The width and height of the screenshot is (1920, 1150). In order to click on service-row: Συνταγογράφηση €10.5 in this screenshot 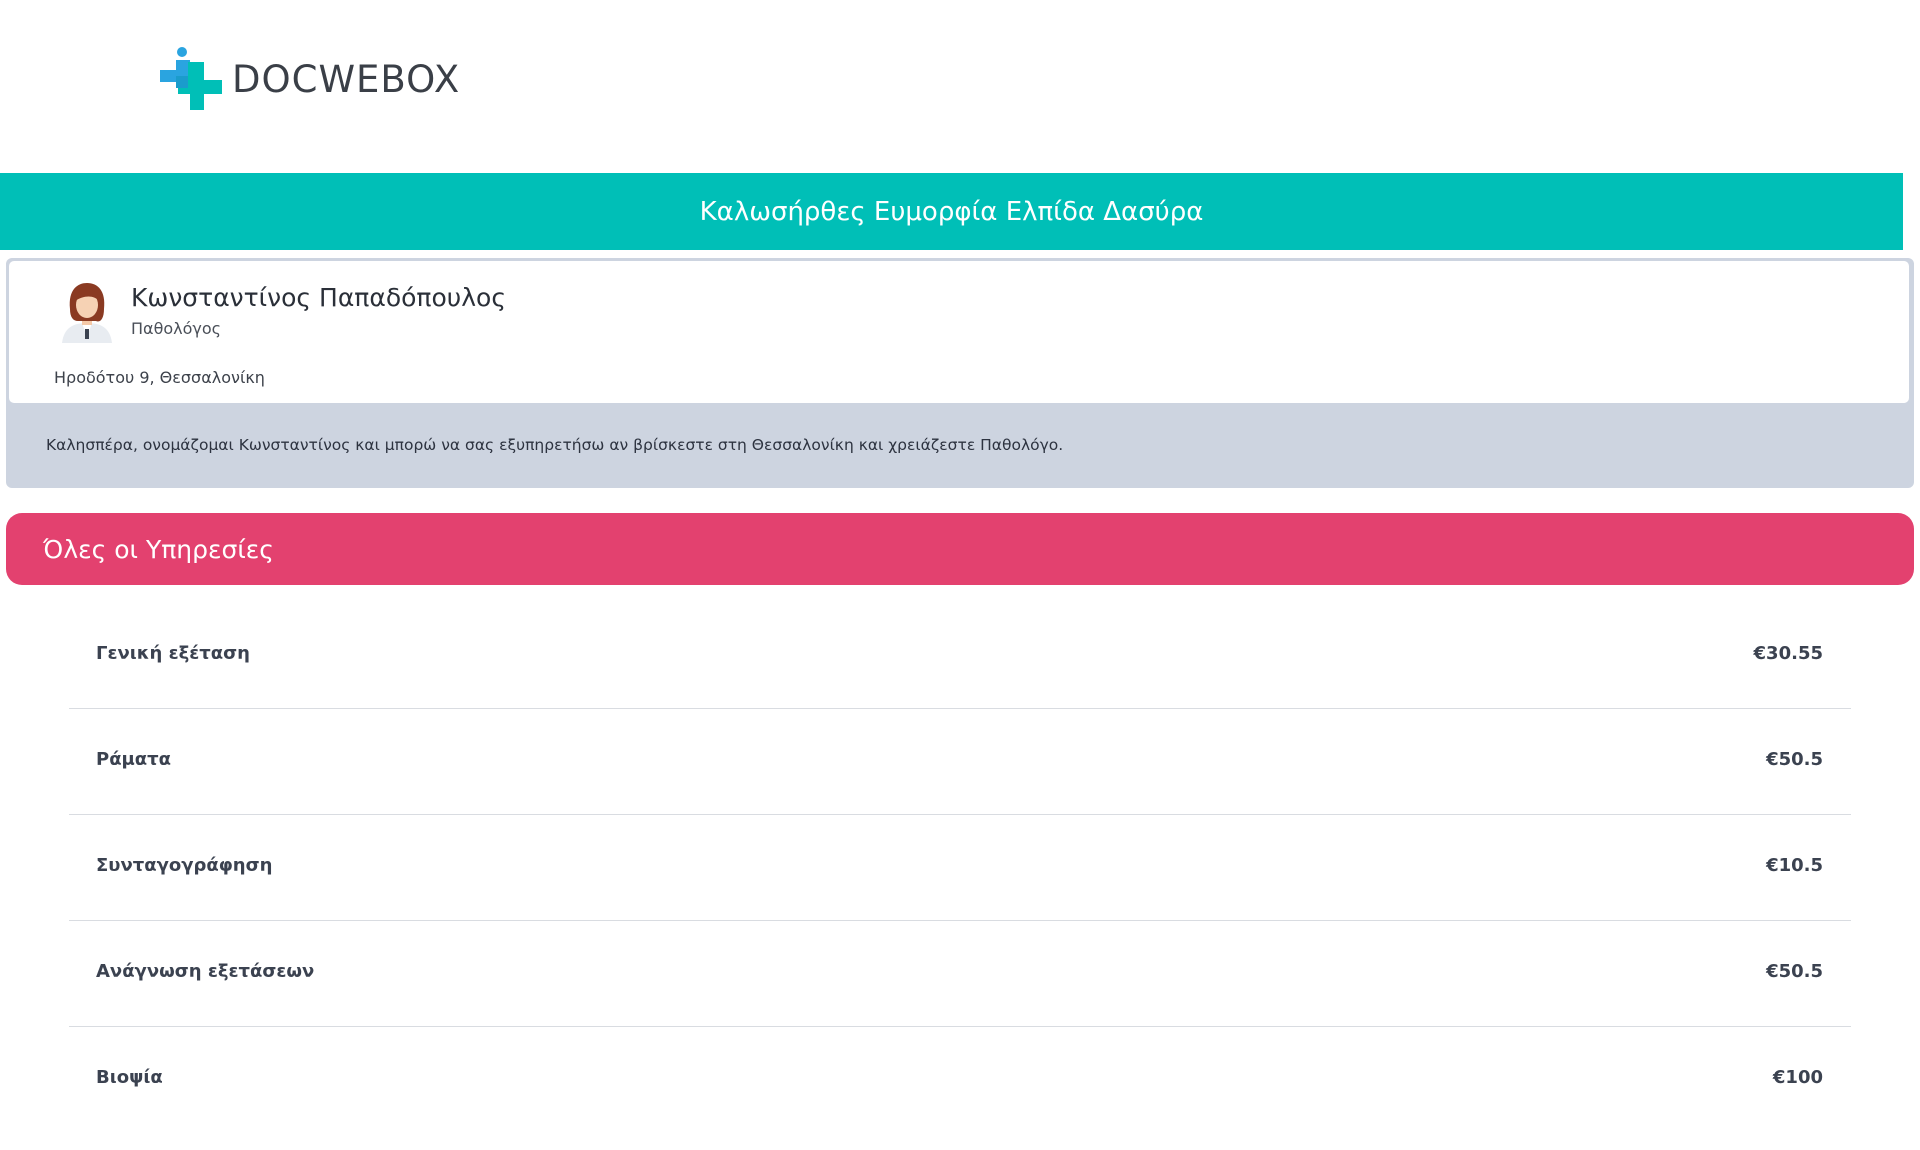, I will do `click(960, 868)`.